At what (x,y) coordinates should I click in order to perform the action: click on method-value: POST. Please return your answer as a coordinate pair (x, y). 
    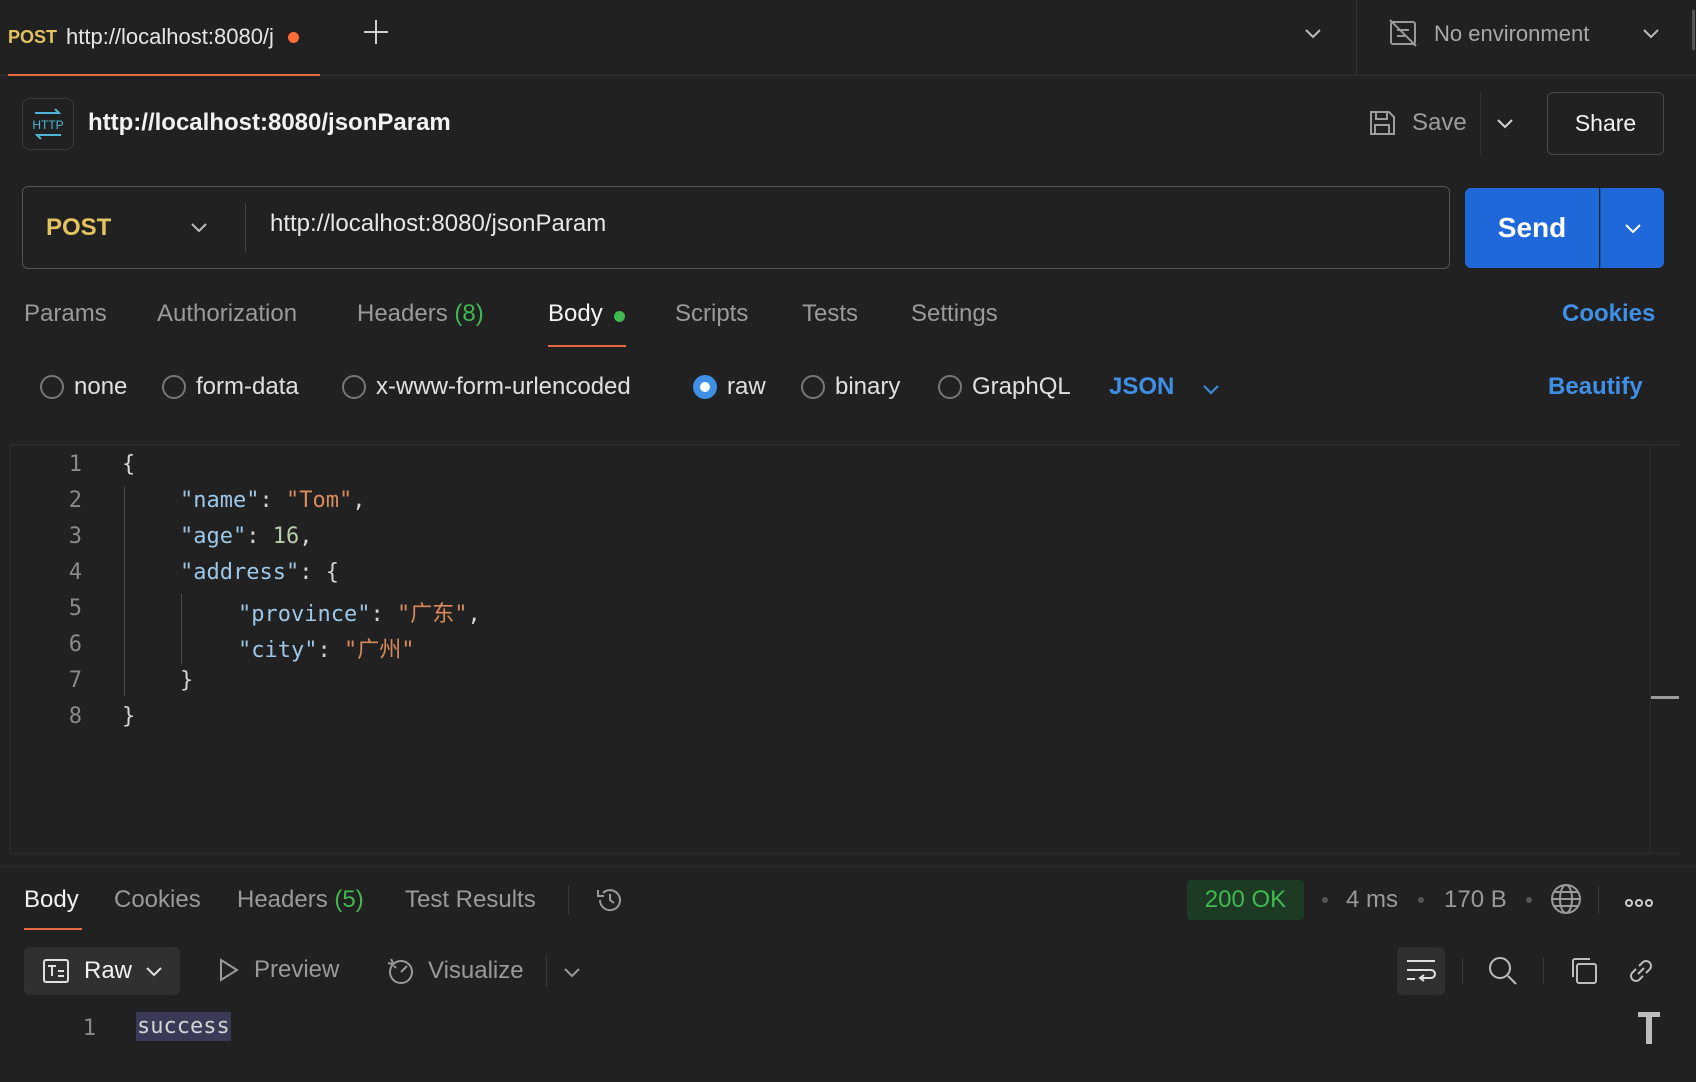
    Looking at the image, I should click on (79, 227).